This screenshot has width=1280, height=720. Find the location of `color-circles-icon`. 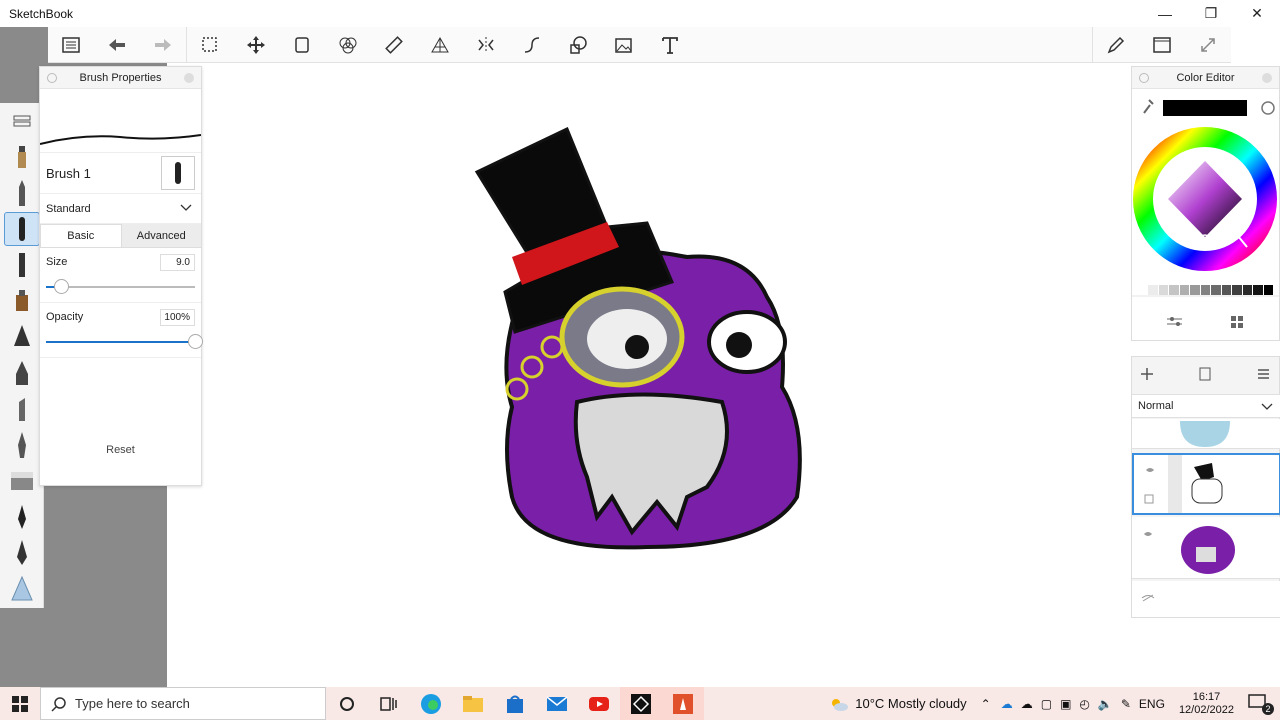

color-circles-icon is located at coordinates (348, 45).